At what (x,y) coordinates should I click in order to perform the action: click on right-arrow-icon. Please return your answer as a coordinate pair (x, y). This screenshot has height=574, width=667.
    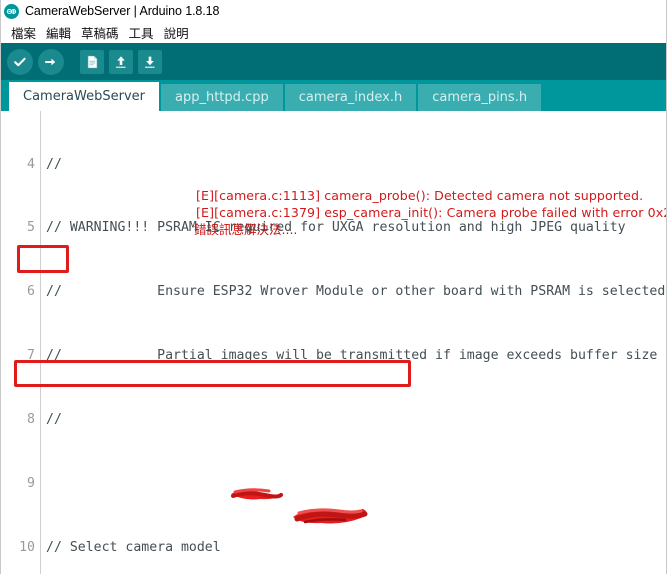
    Looking at the image, I should click on (51, 62).